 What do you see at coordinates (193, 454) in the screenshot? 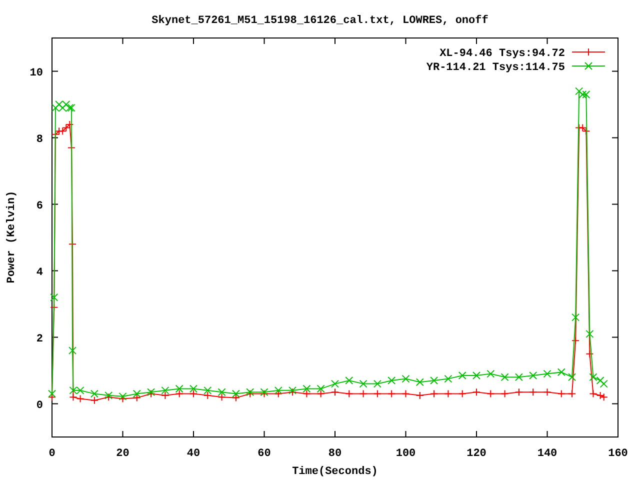
I see `tick-label: 40` at bounding box center [193, 454].